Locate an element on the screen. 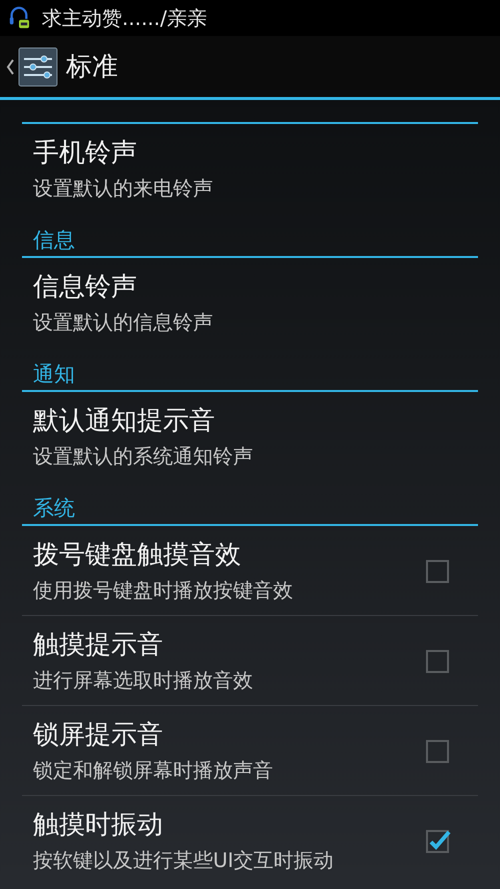 This screenshot has width=500, height=889. preference-title: 锁屏提示音 is located at coordinates (98, 735).